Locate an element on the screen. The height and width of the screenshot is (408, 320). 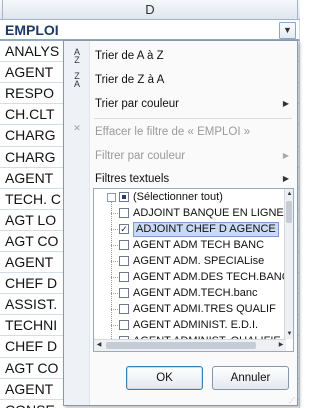
scroll-right-icon: ▶ is located at coordinates (281, 345).